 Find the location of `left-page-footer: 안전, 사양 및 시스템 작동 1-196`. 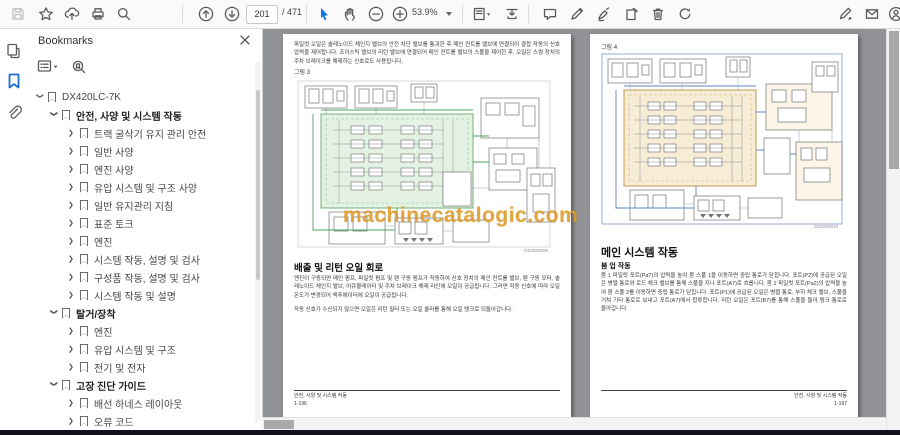

left-page-footer: 안전, 사양 및 시스템 작동 1-196 is located at coordinates (427, 400).